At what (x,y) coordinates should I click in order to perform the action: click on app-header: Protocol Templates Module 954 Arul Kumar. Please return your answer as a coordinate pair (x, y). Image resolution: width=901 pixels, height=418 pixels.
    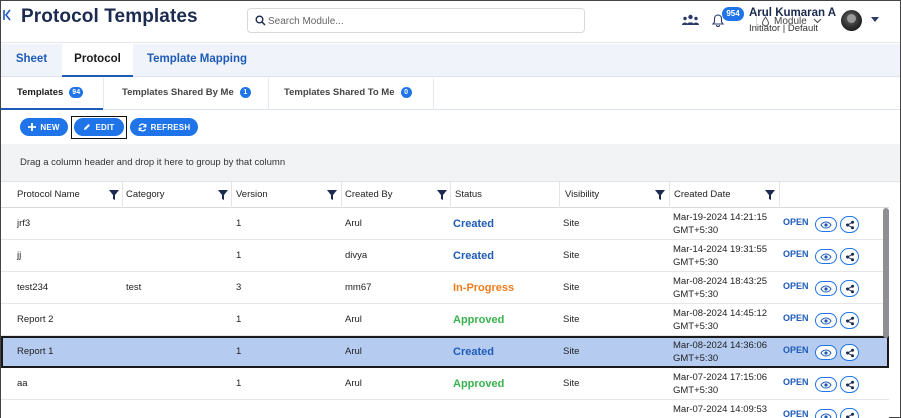
    Looking at the image, I should click on (450, 22).